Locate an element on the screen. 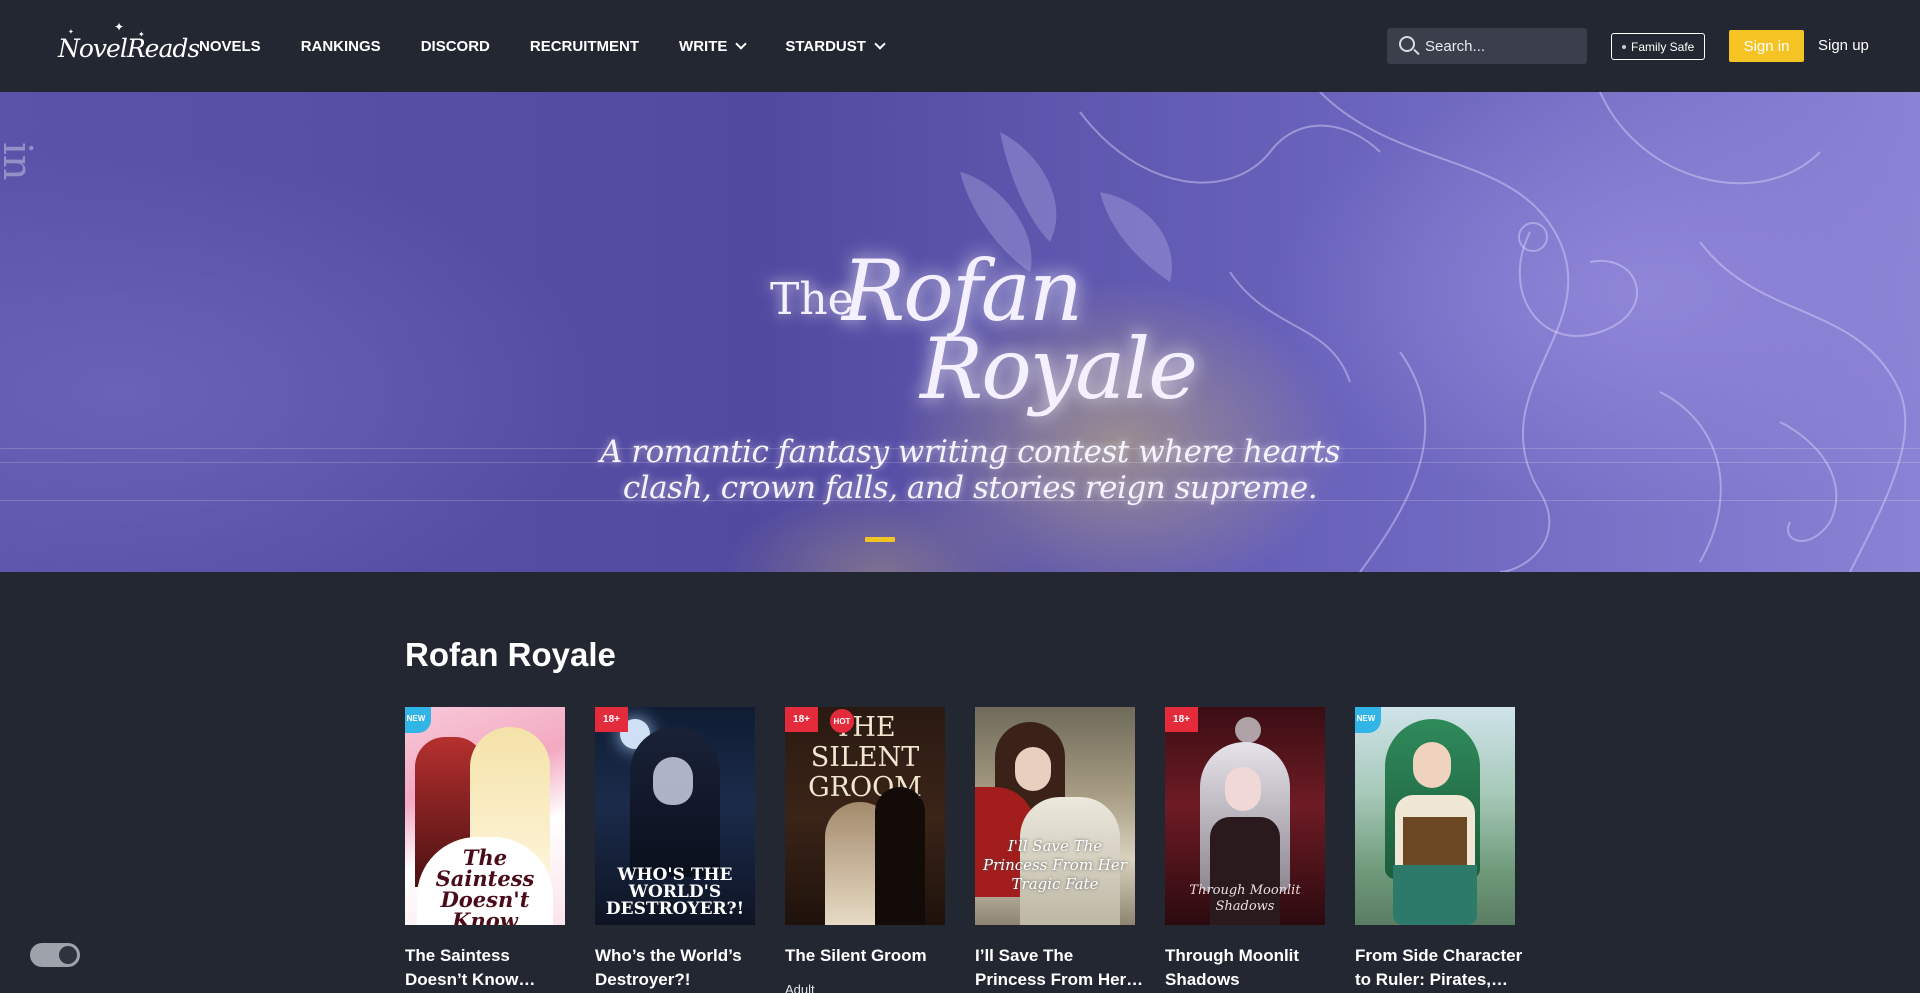 The image size is (1920, 993). search-icon is located at coordinates (1407, 44).